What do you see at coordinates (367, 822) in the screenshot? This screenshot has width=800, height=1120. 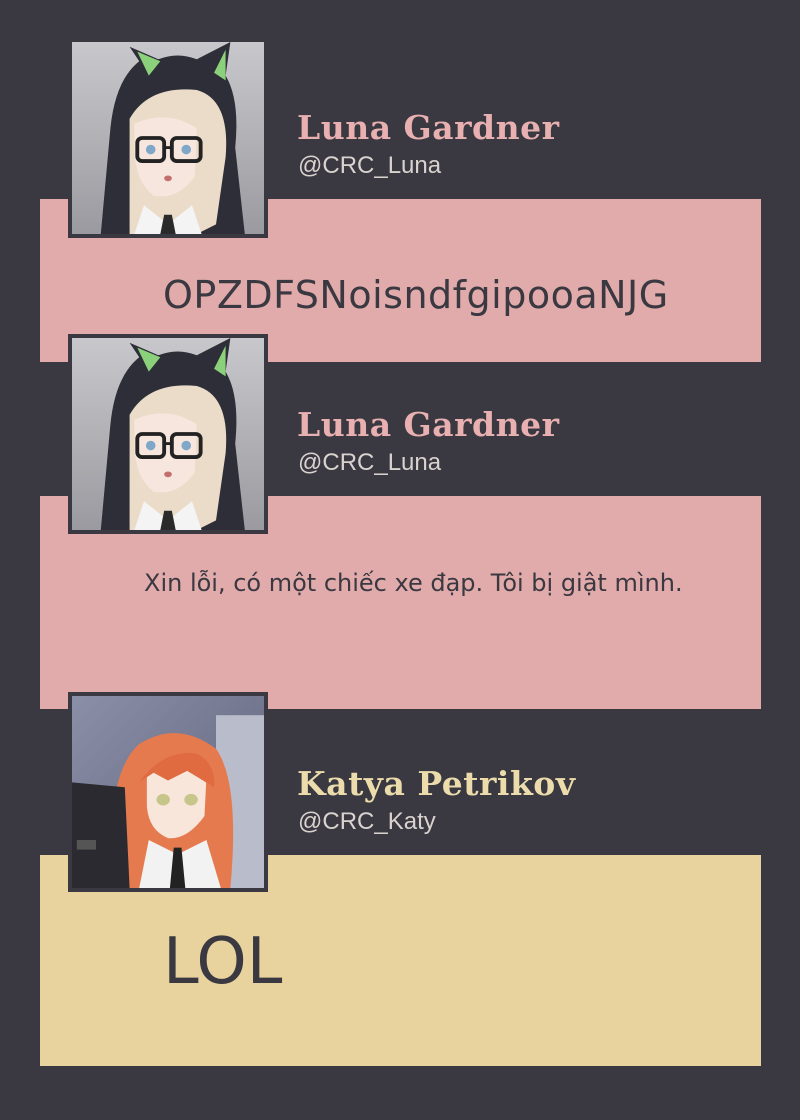 I see `author-handle: @CRC_Katy` at bounding box center [367, 822].